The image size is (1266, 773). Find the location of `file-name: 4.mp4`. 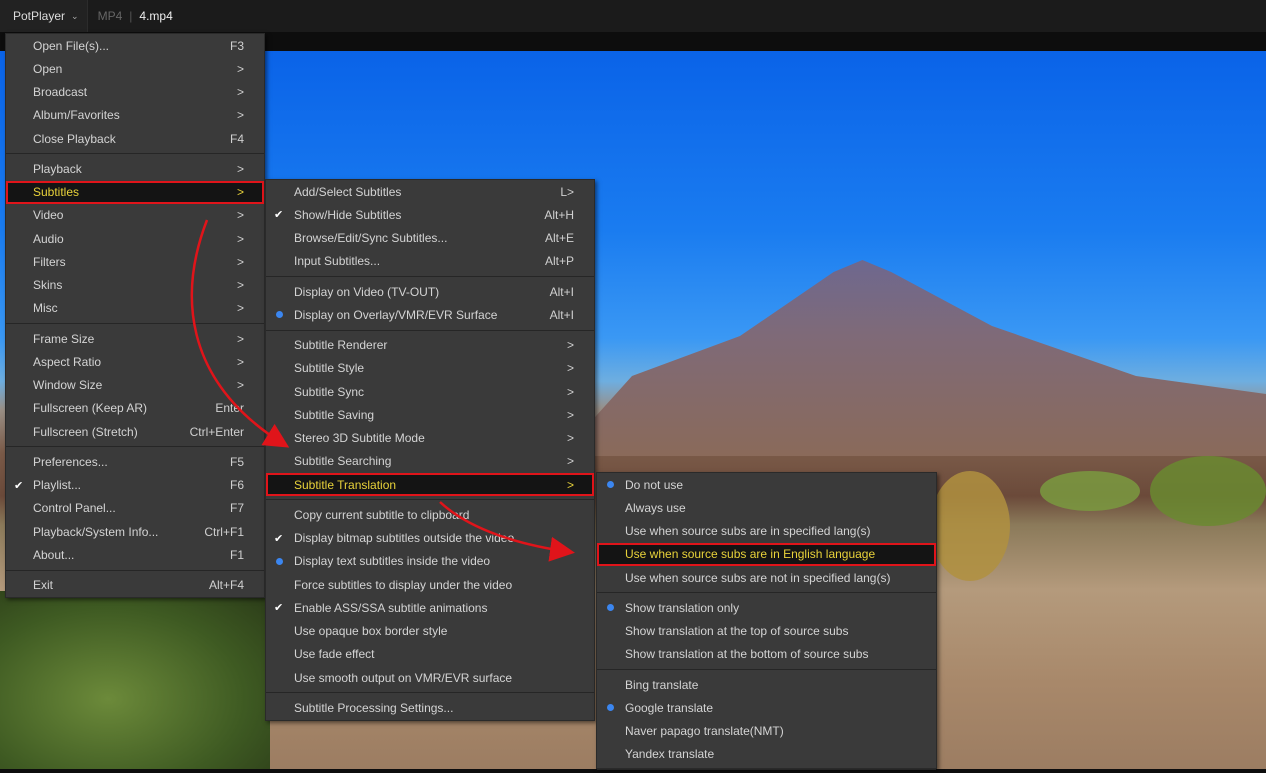

file-name: 4.mp4 is located at coordinates (156, 16).